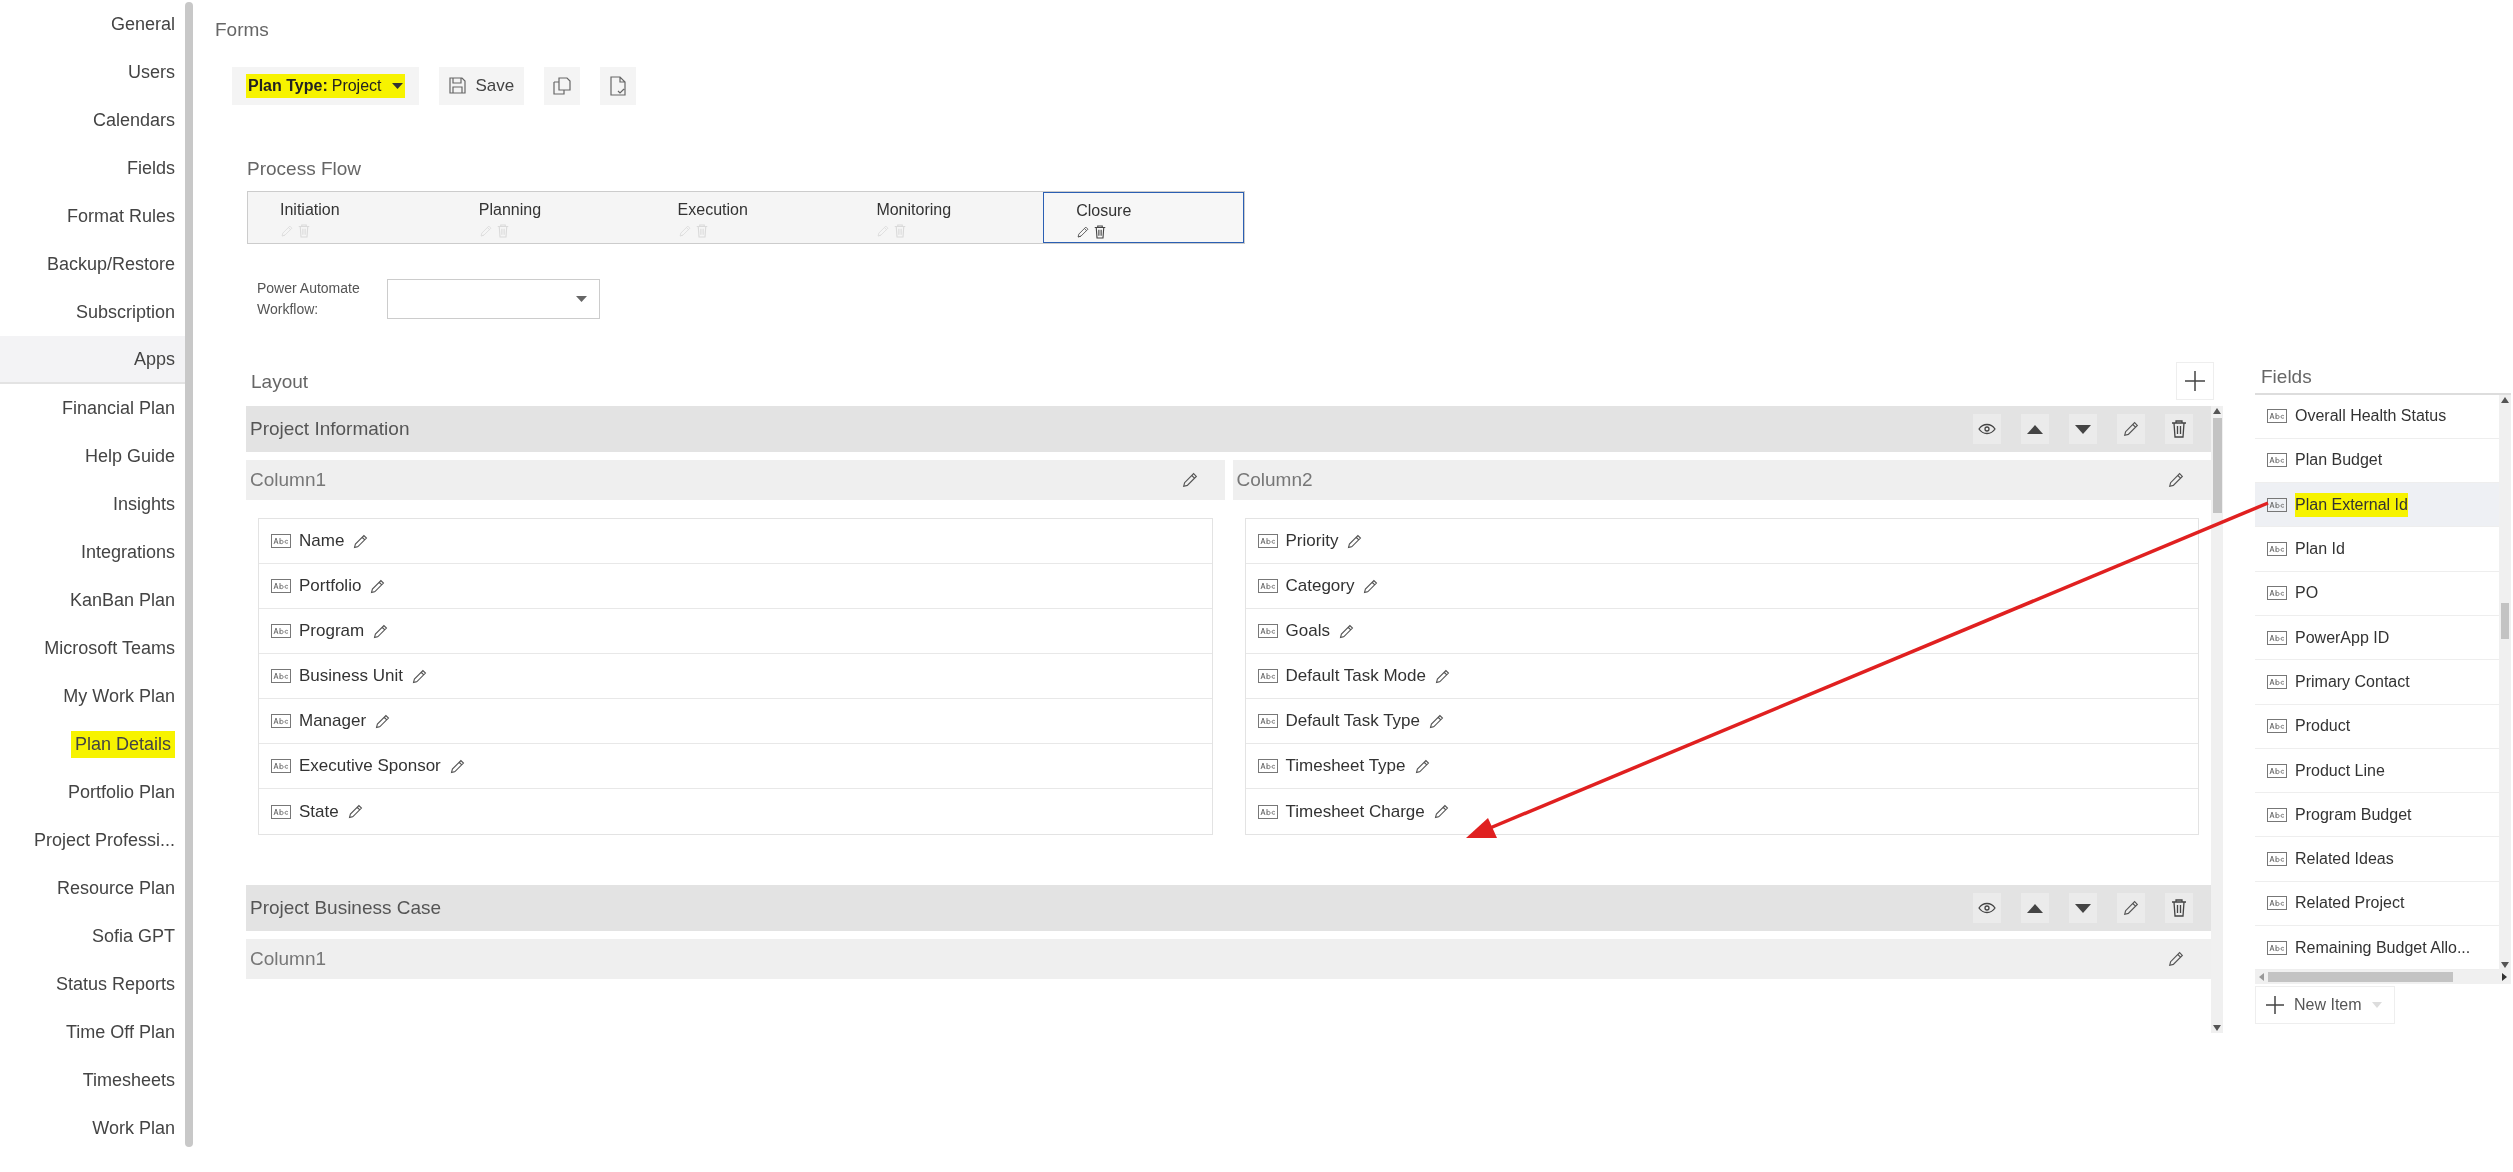 This screenshot has width=2513, height=1172. Describe the element at coordinates (1100, 232) in the screenshot. I see `trash-icon` at that location.